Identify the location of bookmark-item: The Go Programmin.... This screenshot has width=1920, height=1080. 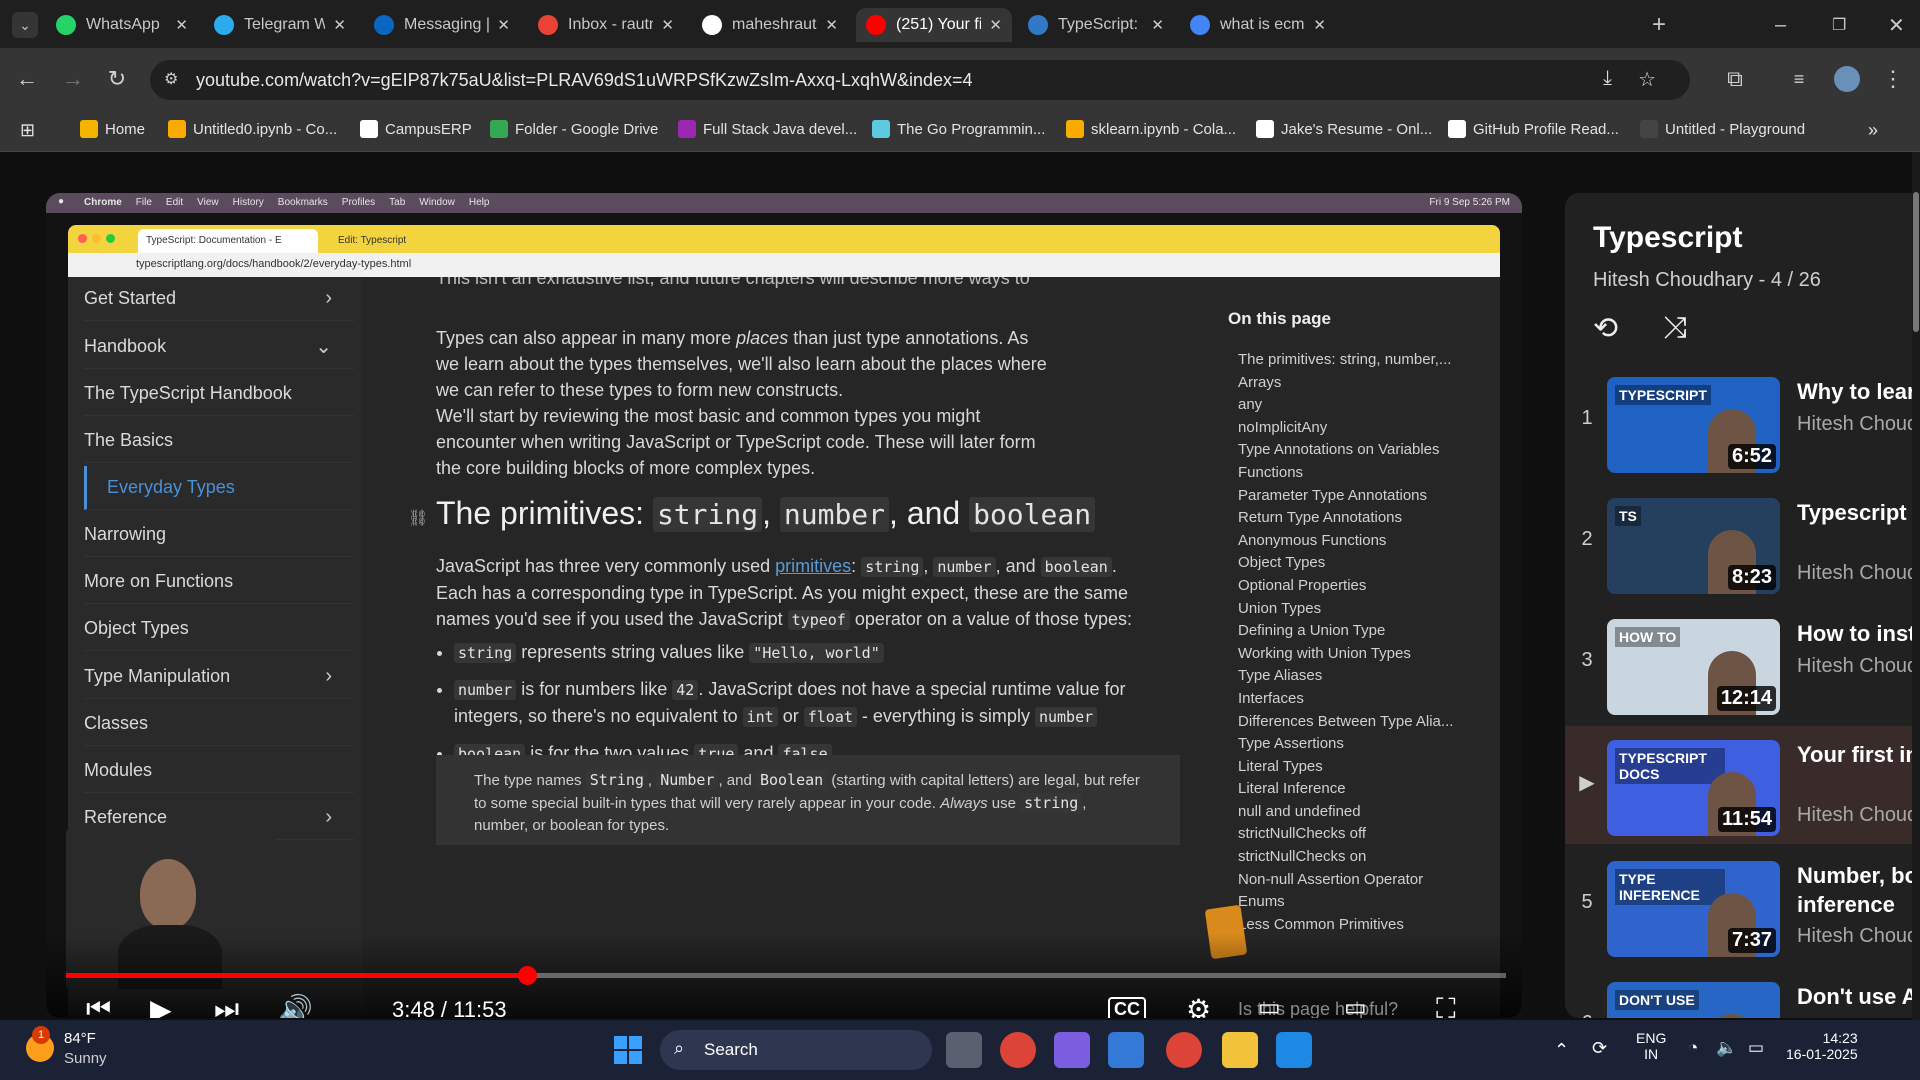
(958, 129).